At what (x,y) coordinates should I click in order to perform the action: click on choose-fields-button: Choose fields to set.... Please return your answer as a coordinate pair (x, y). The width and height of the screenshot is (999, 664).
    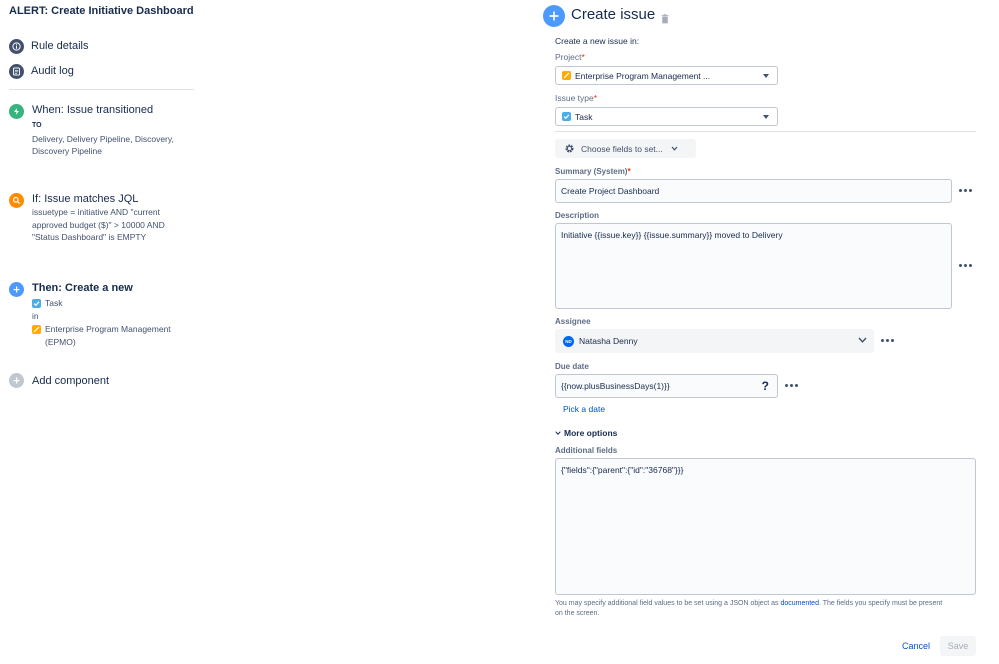
    Looking at the image, I should click on (625, 148).